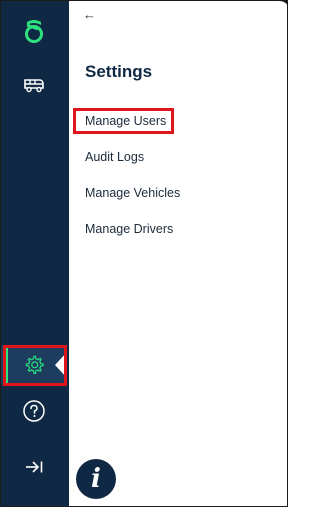  What do you see at coordinates (114, 157) in the screenshot?
I see `menu-item-audit-logs: Audit Logs` at bounding box center [114, 157].